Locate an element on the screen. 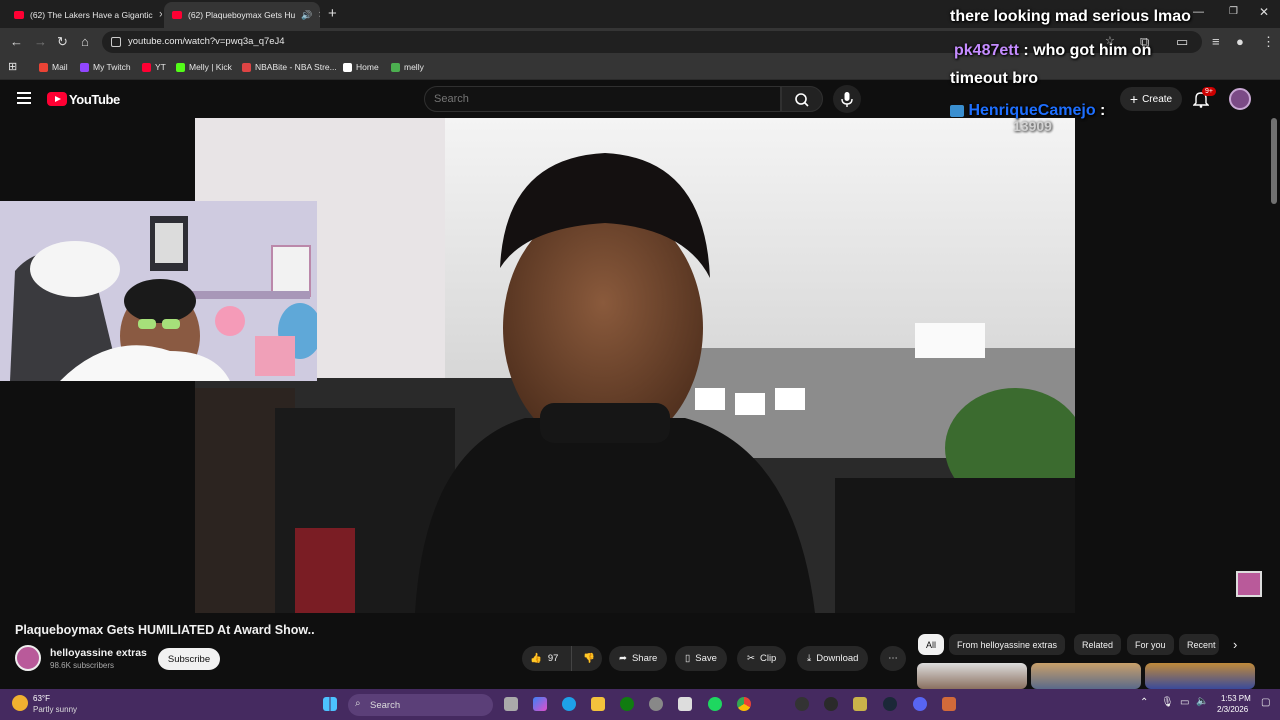 The height and width of the screenshot is (720, 1280). bookmark-twitch: My Twitch is located at coordinates (105, 67).